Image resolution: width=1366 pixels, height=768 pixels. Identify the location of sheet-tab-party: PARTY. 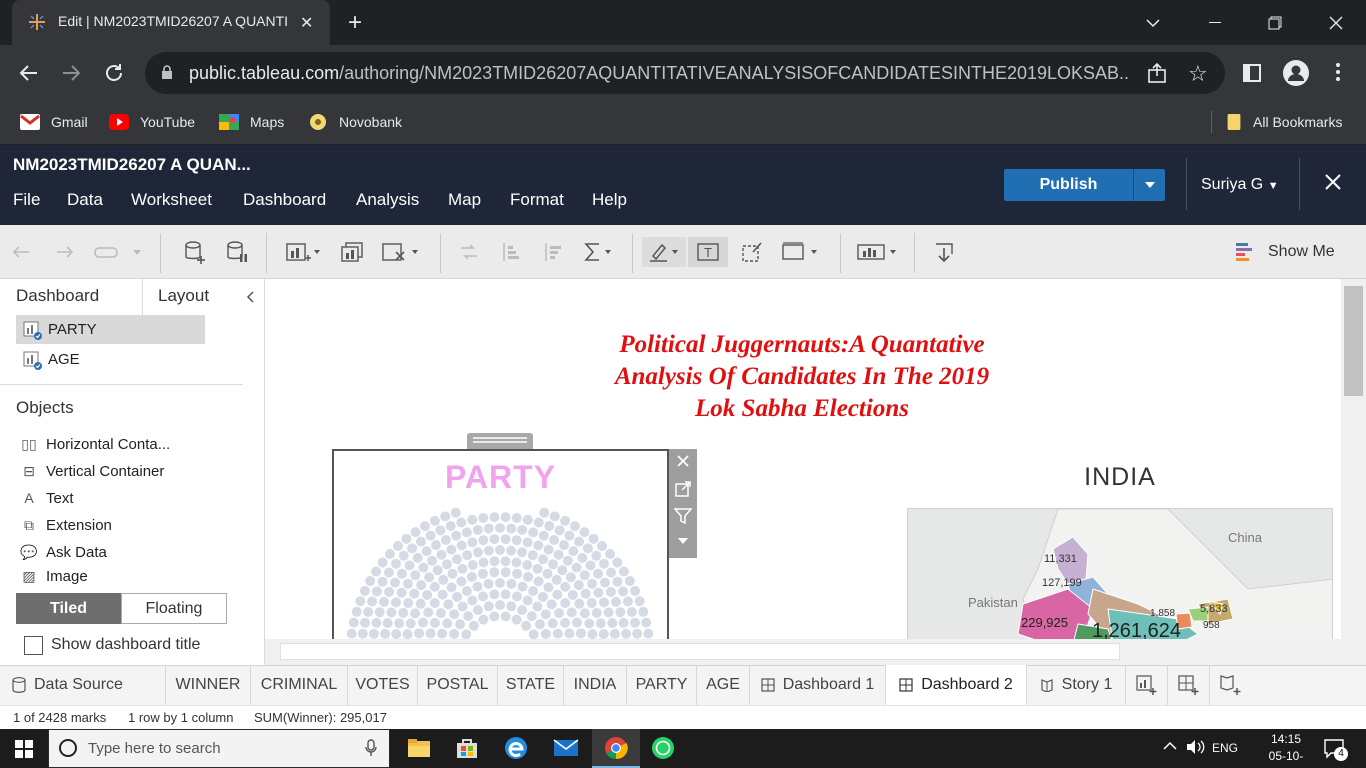
(662, 685).